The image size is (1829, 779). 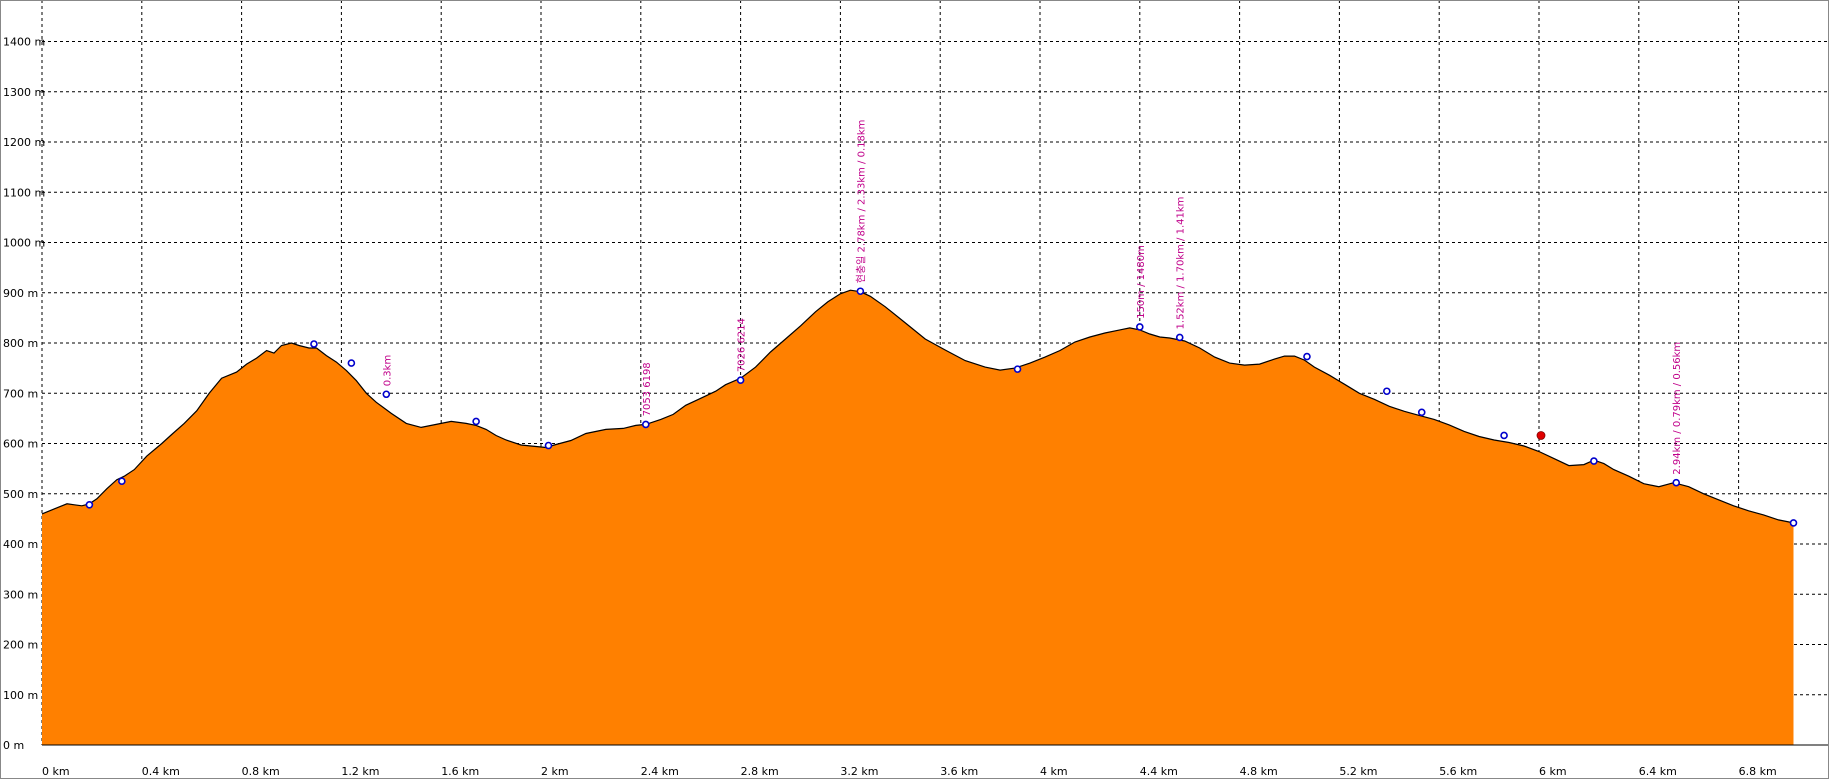 I want to click on position-marker, so click(x=1541, y=435).